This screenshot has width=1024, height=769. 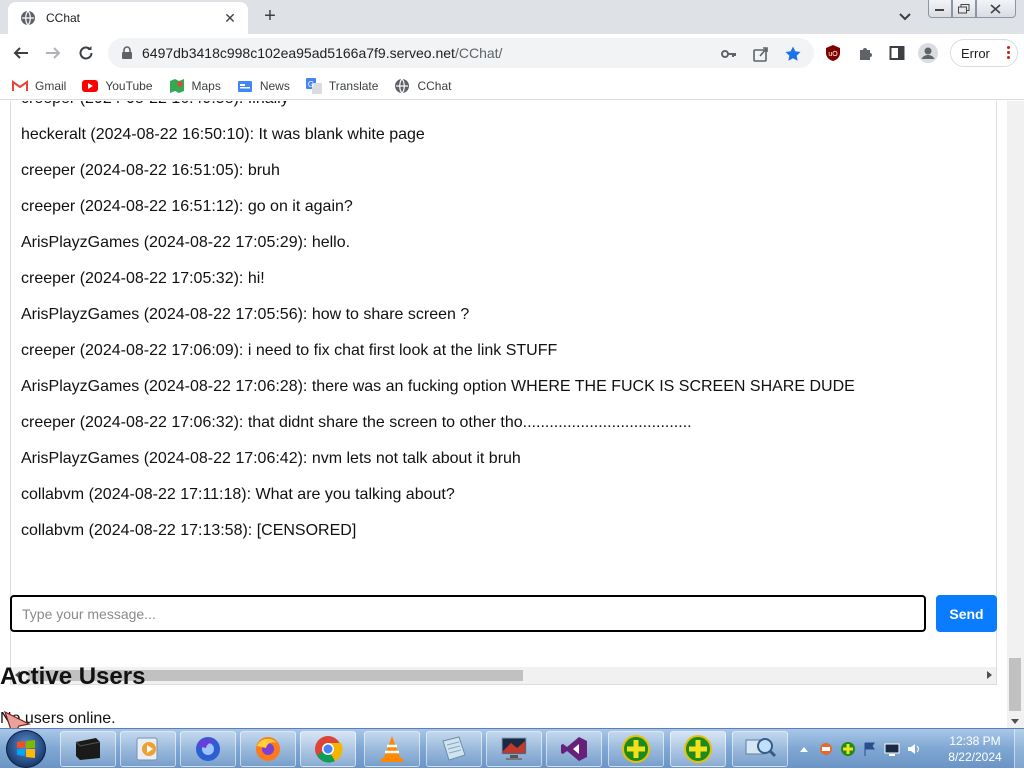 What do you see at coordinates (761, 54) in the screenshot?
I see `share-icon` at bounding box center [761, 54].